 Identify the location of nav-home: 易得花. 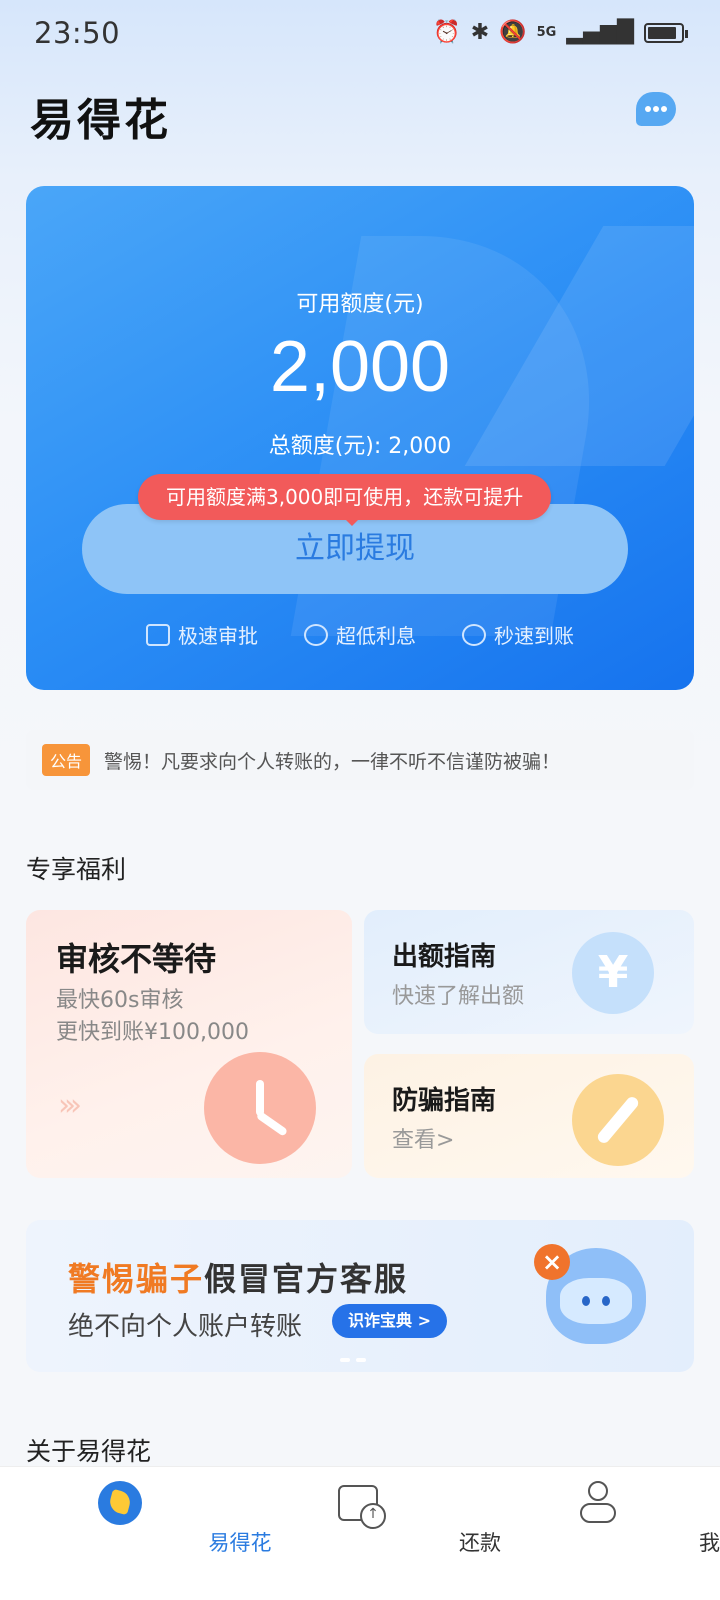
(136, 1533).